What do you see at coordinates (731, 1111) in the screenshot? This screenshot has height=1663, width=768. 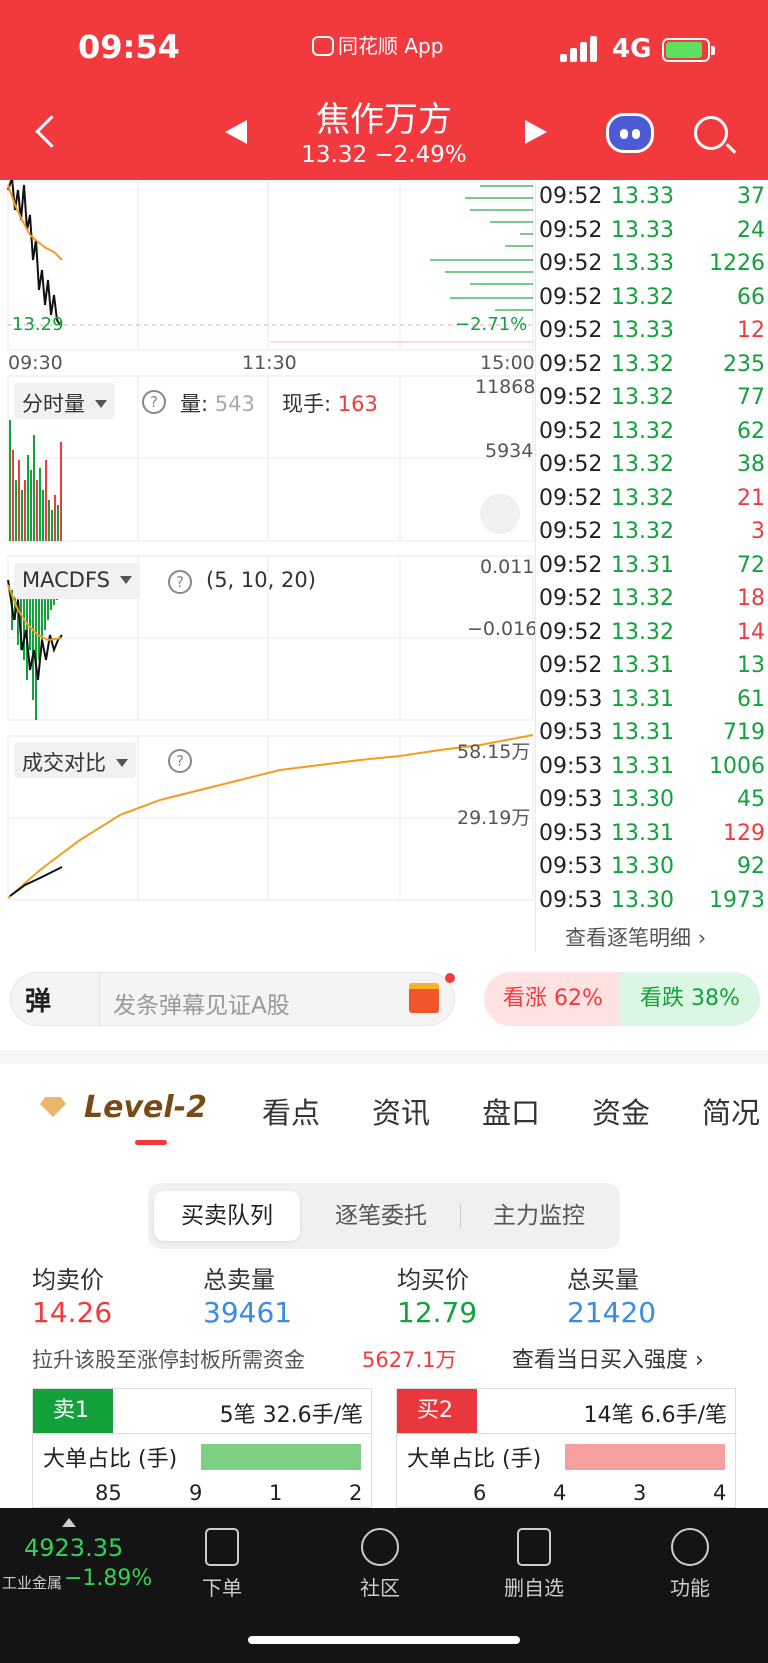 I see `tab-profile: 简况` at bounding box center [731, 1111].